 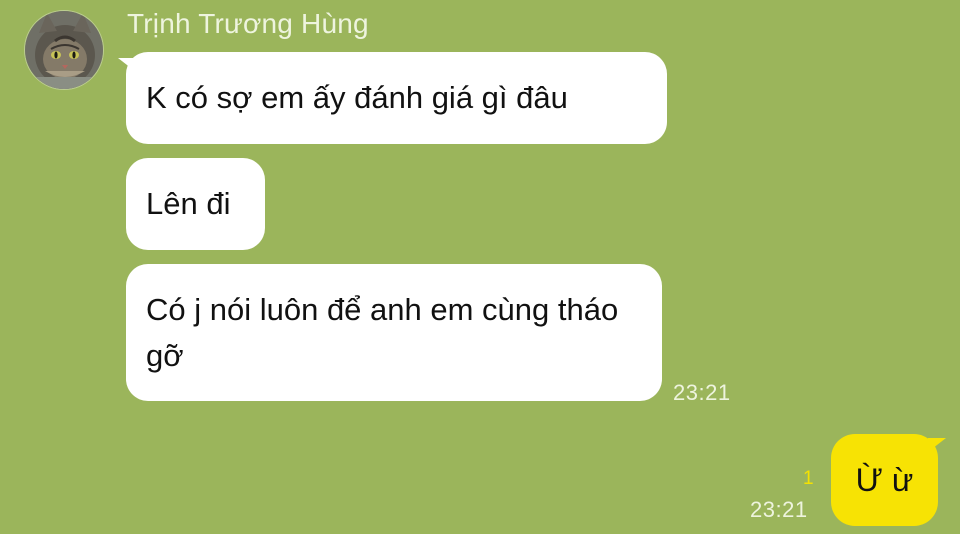 I want to click on avatar, so click(x=64, y=50).